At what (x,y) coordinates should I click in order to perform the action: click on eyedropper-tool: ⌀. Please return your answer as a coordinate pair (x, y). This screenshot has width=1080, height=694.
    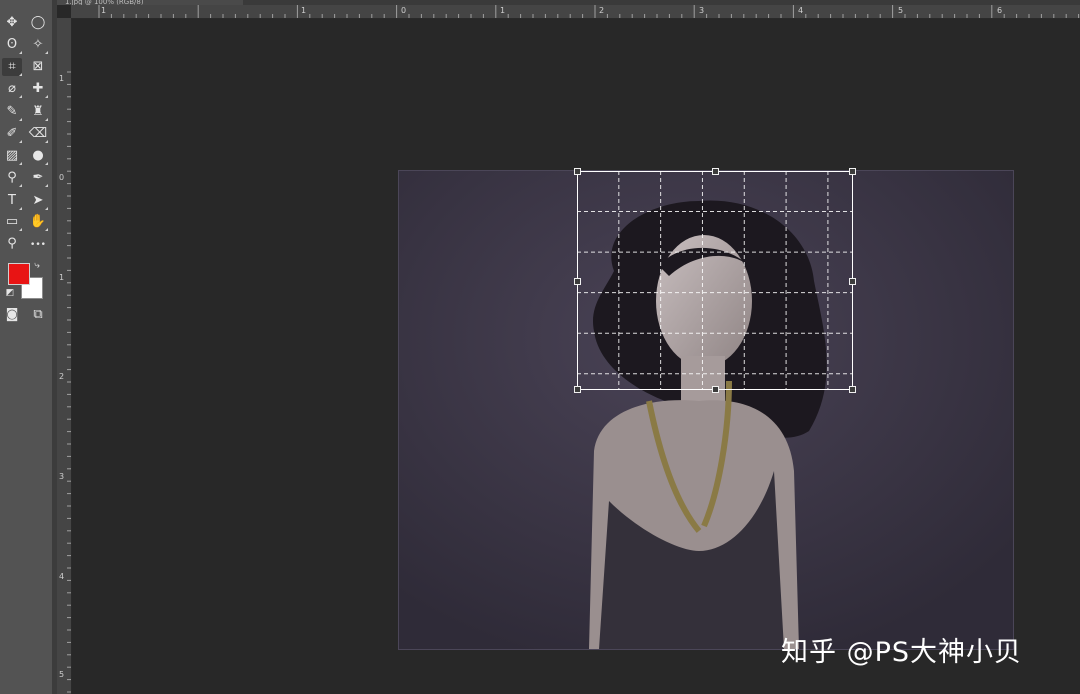
    Looking at the image, I should click on (12, 89).